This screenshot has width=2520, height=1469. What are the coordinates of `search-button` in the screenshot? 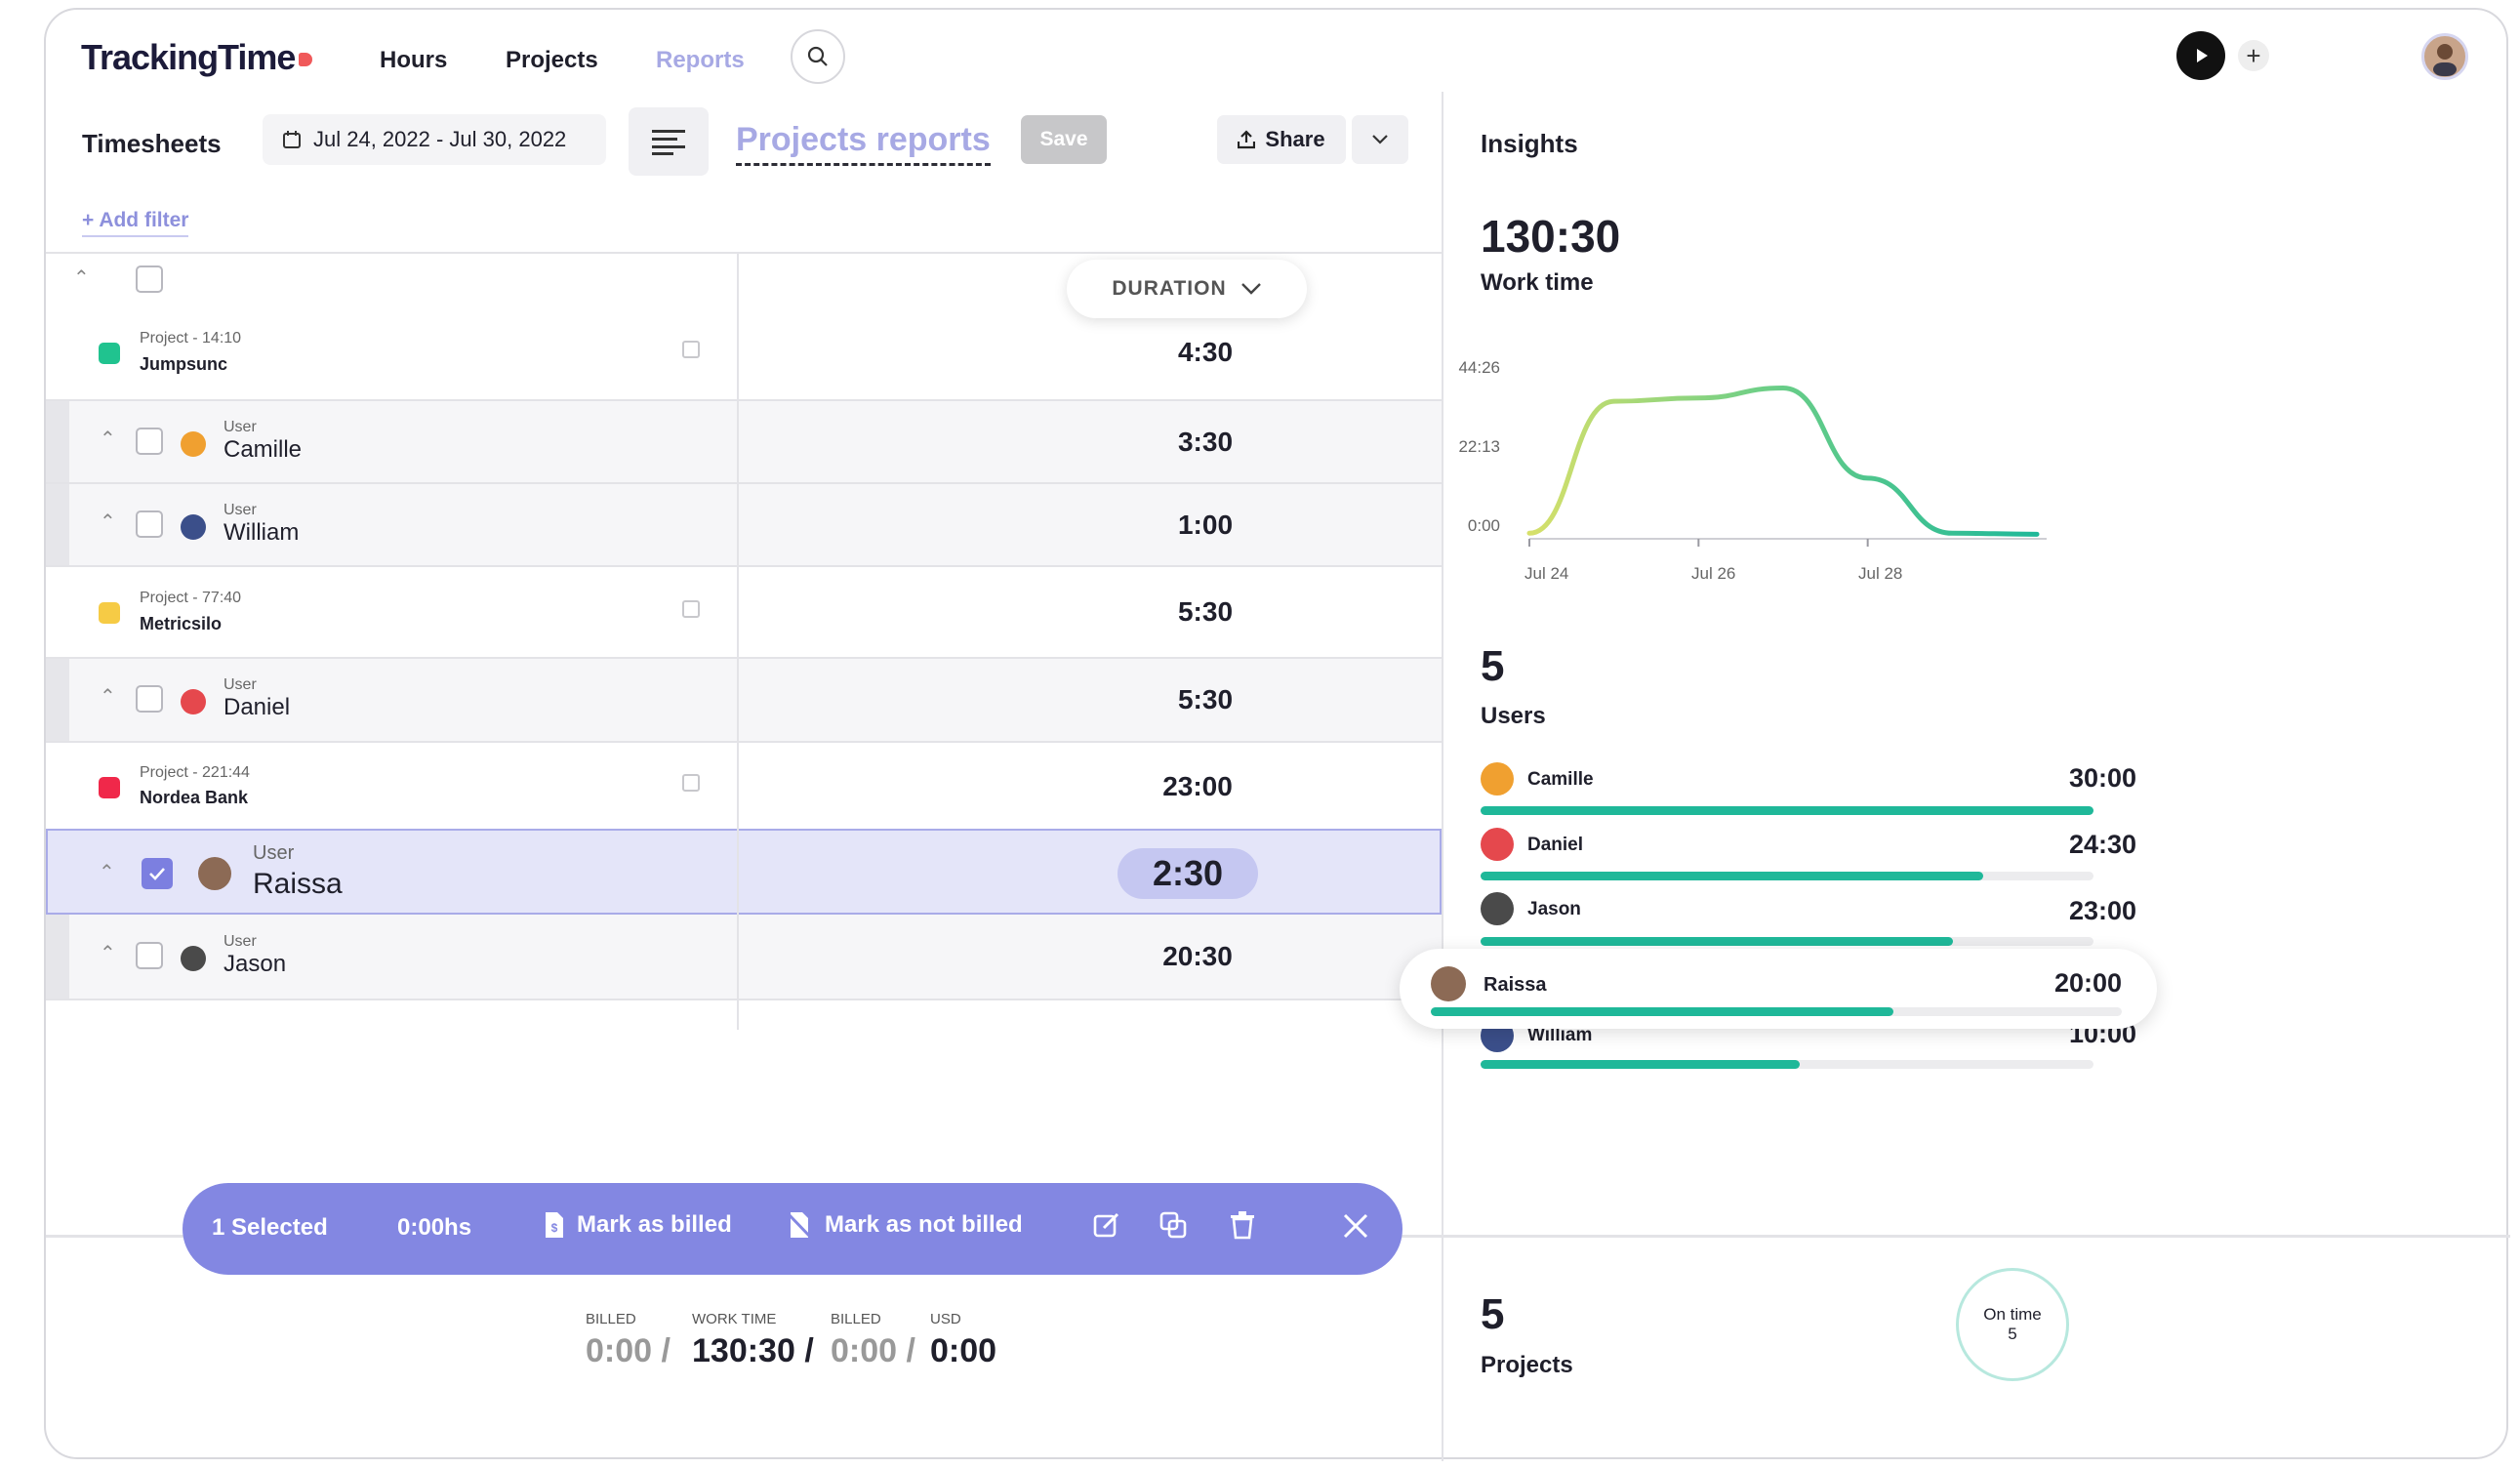 It's located at (818, 56).